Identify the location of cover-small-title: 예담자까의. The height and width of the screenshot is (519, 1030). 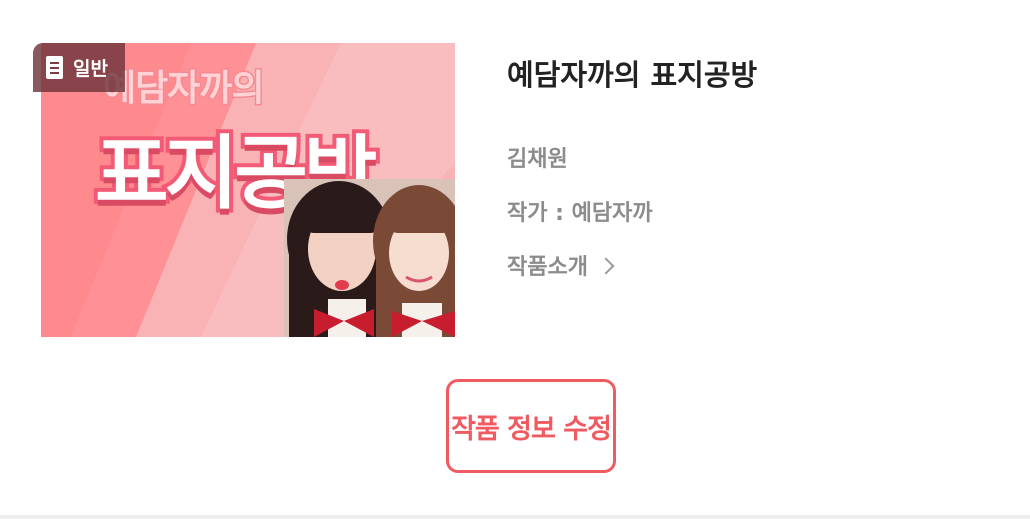
(184, 89).